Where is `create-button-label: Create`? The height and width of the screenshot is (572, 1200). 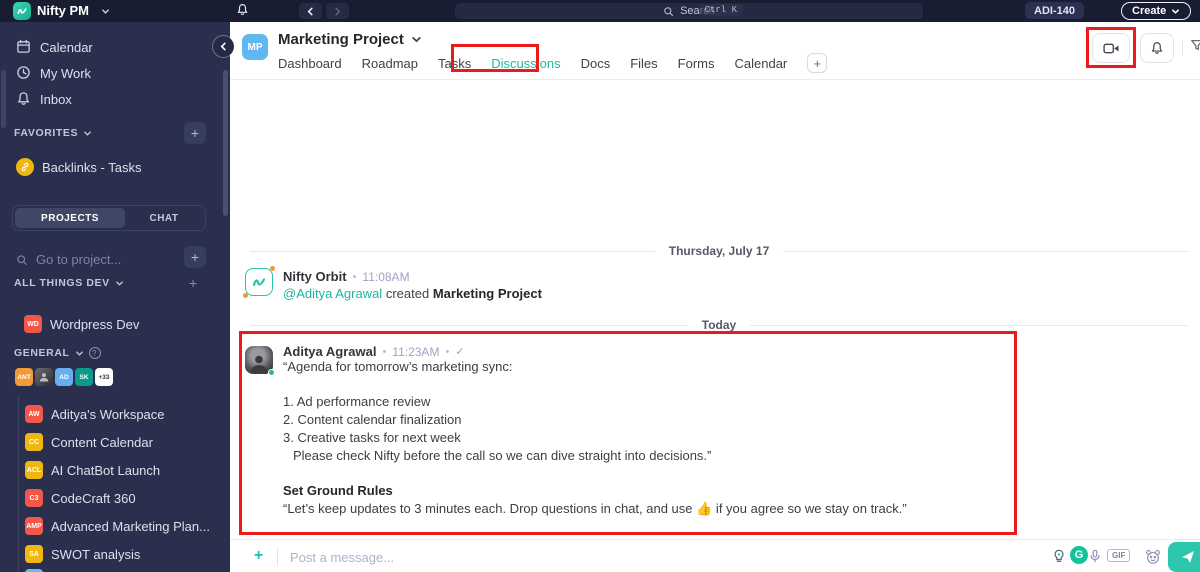
create-button-label: Create is located at coordinates (1149, 11).